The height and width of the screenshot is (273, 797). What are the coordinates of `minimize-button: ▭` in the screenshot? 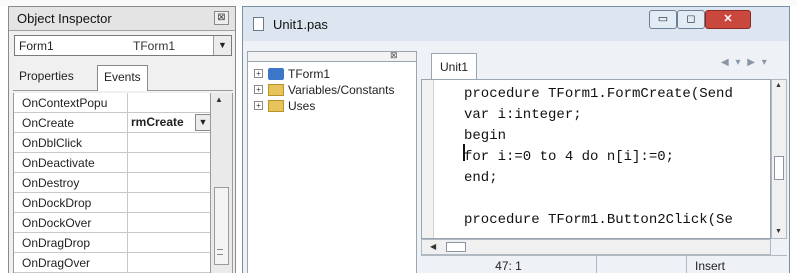 It's located at (663, 19).